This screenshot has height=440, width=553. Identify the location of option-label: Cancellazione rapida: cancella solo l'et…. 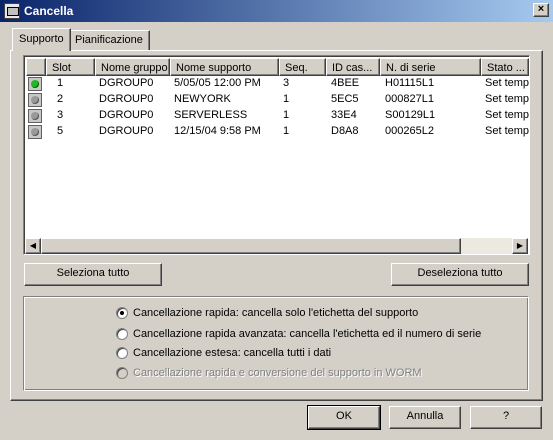
(276, 313).